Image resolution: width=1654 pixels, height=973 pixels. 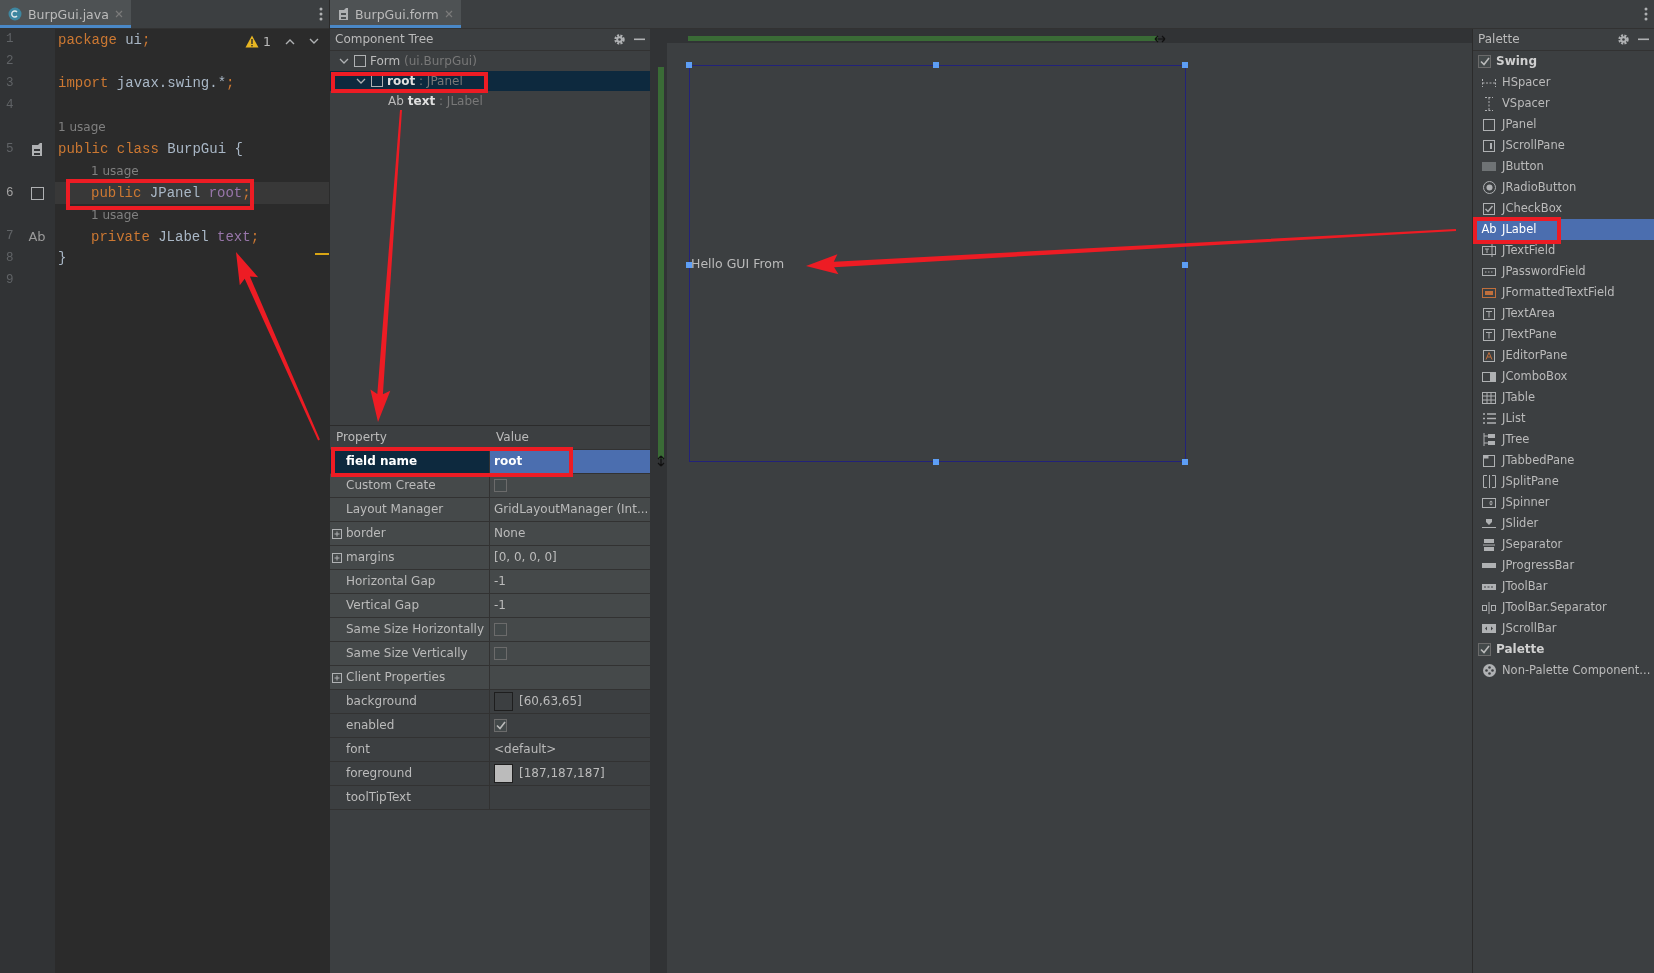 I want to click on palette-item: JTree, so click(x=1563, y=439).